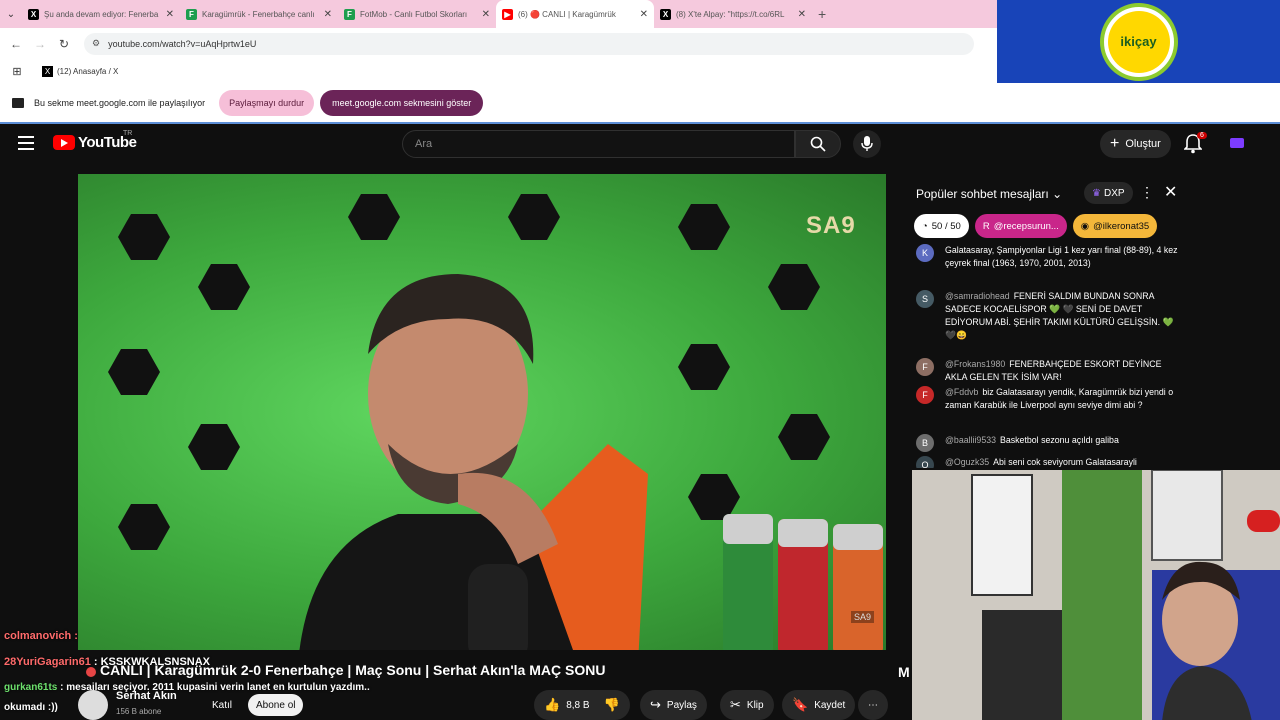 This screenshot has height=720, width=1280. Describe the element at coordinates (925, 299) in the screenshot. I see `avatar: S` at that location.